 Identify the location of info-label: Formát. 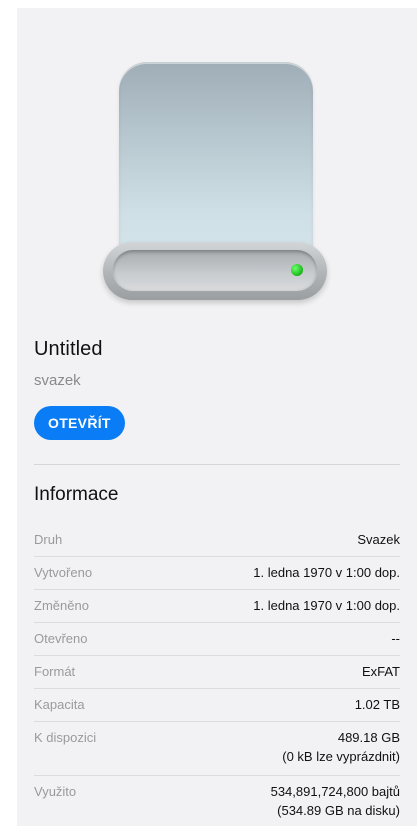
(55, 671).